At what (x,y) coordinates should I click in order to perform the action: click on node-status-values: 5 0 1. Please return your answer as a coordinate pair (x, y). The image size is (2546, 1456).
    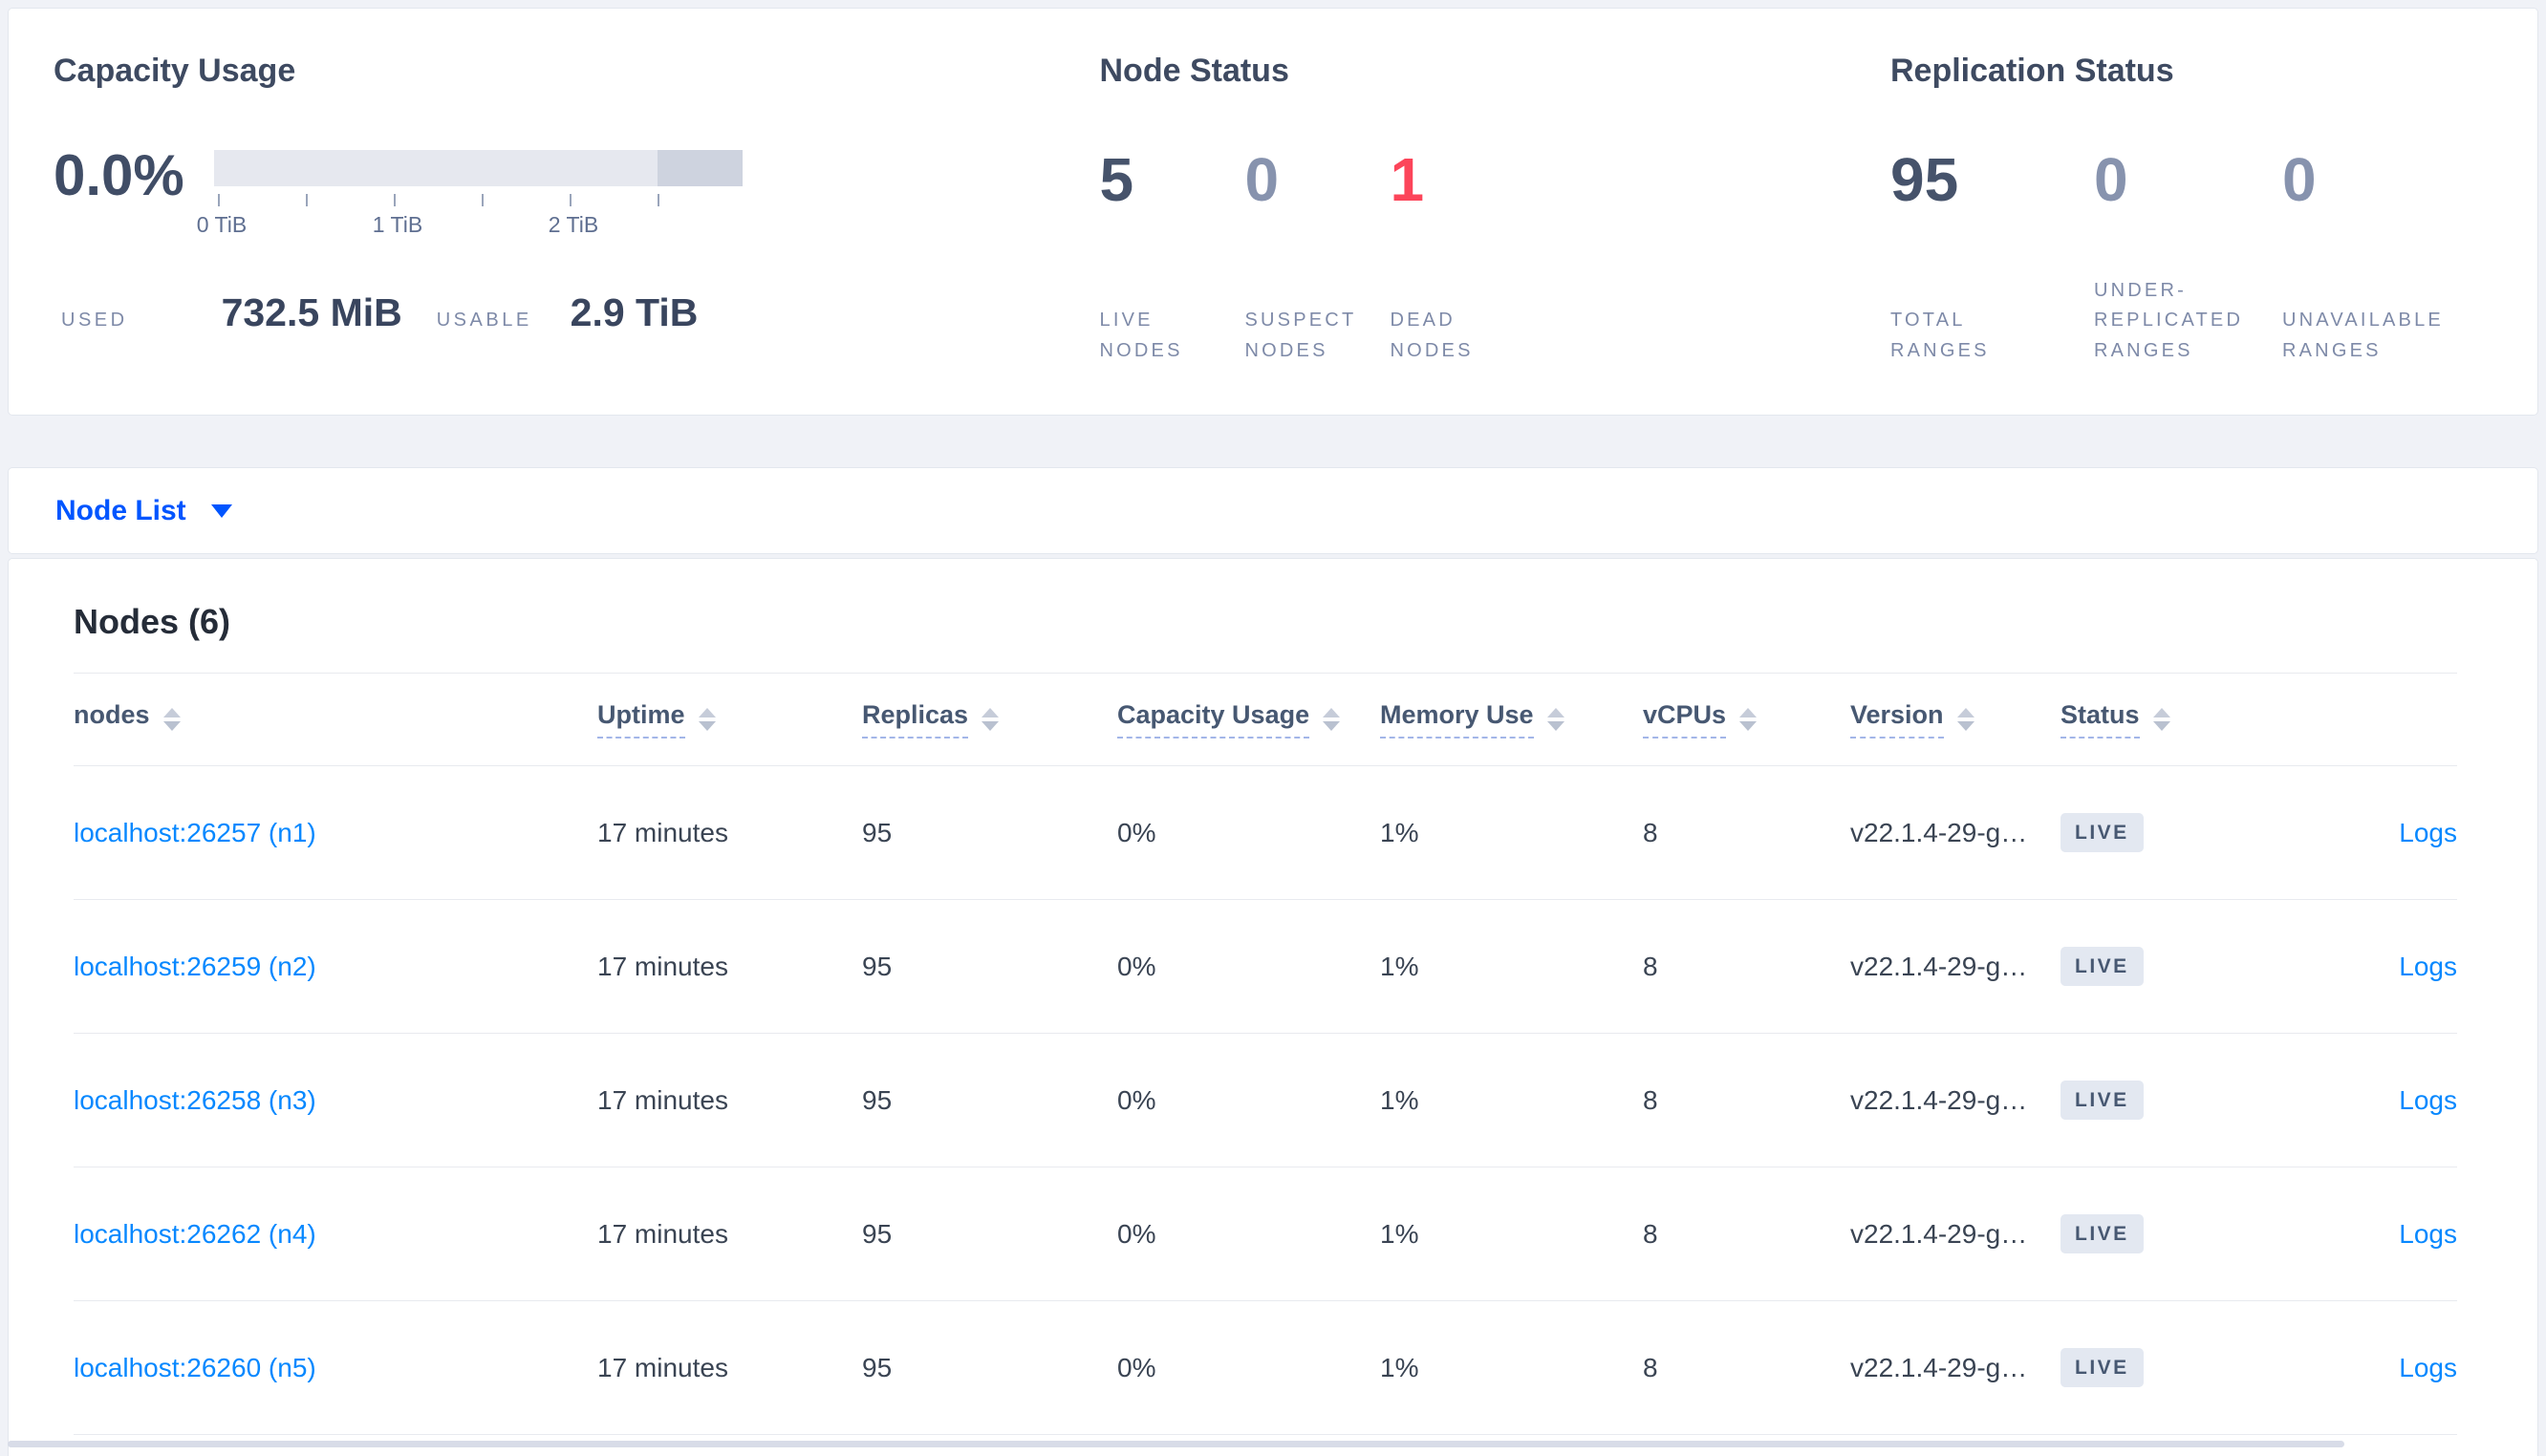
    Looking at the image, I should click on (1495, 180).